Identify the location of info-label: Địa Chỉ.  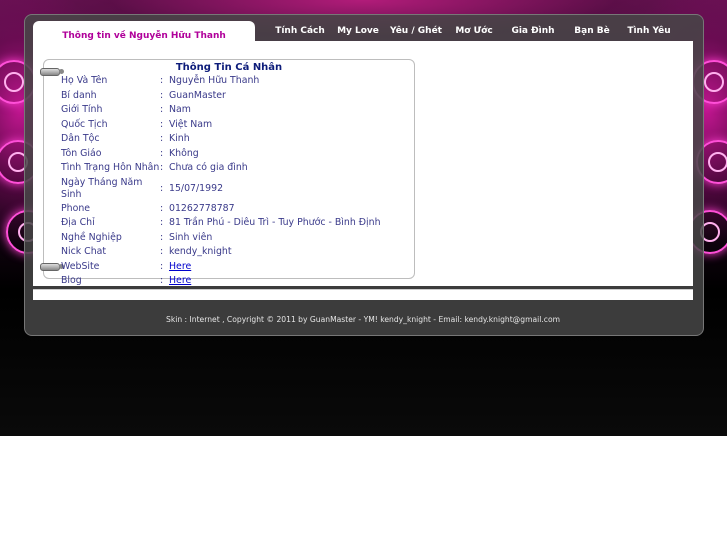
(78, 222).